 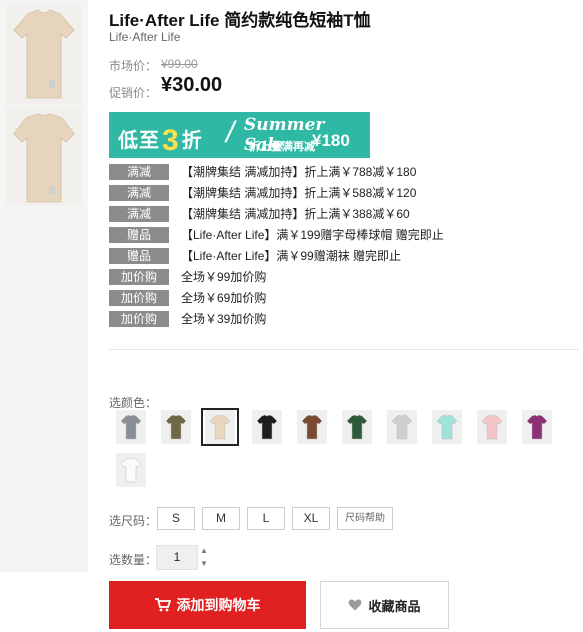 I want to click on tshirt-back-image, so click(x=44, y=158).